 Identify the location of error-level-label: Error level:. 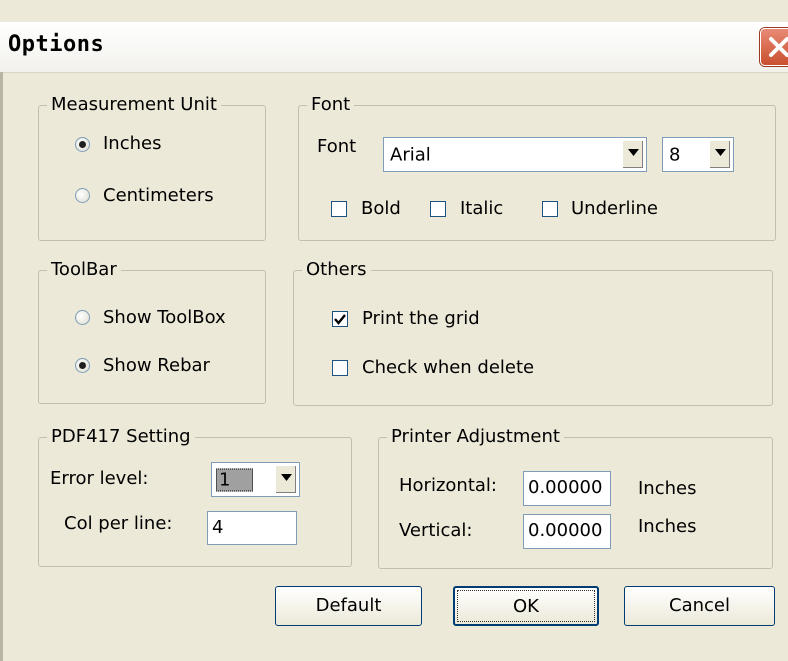
(99, 478).